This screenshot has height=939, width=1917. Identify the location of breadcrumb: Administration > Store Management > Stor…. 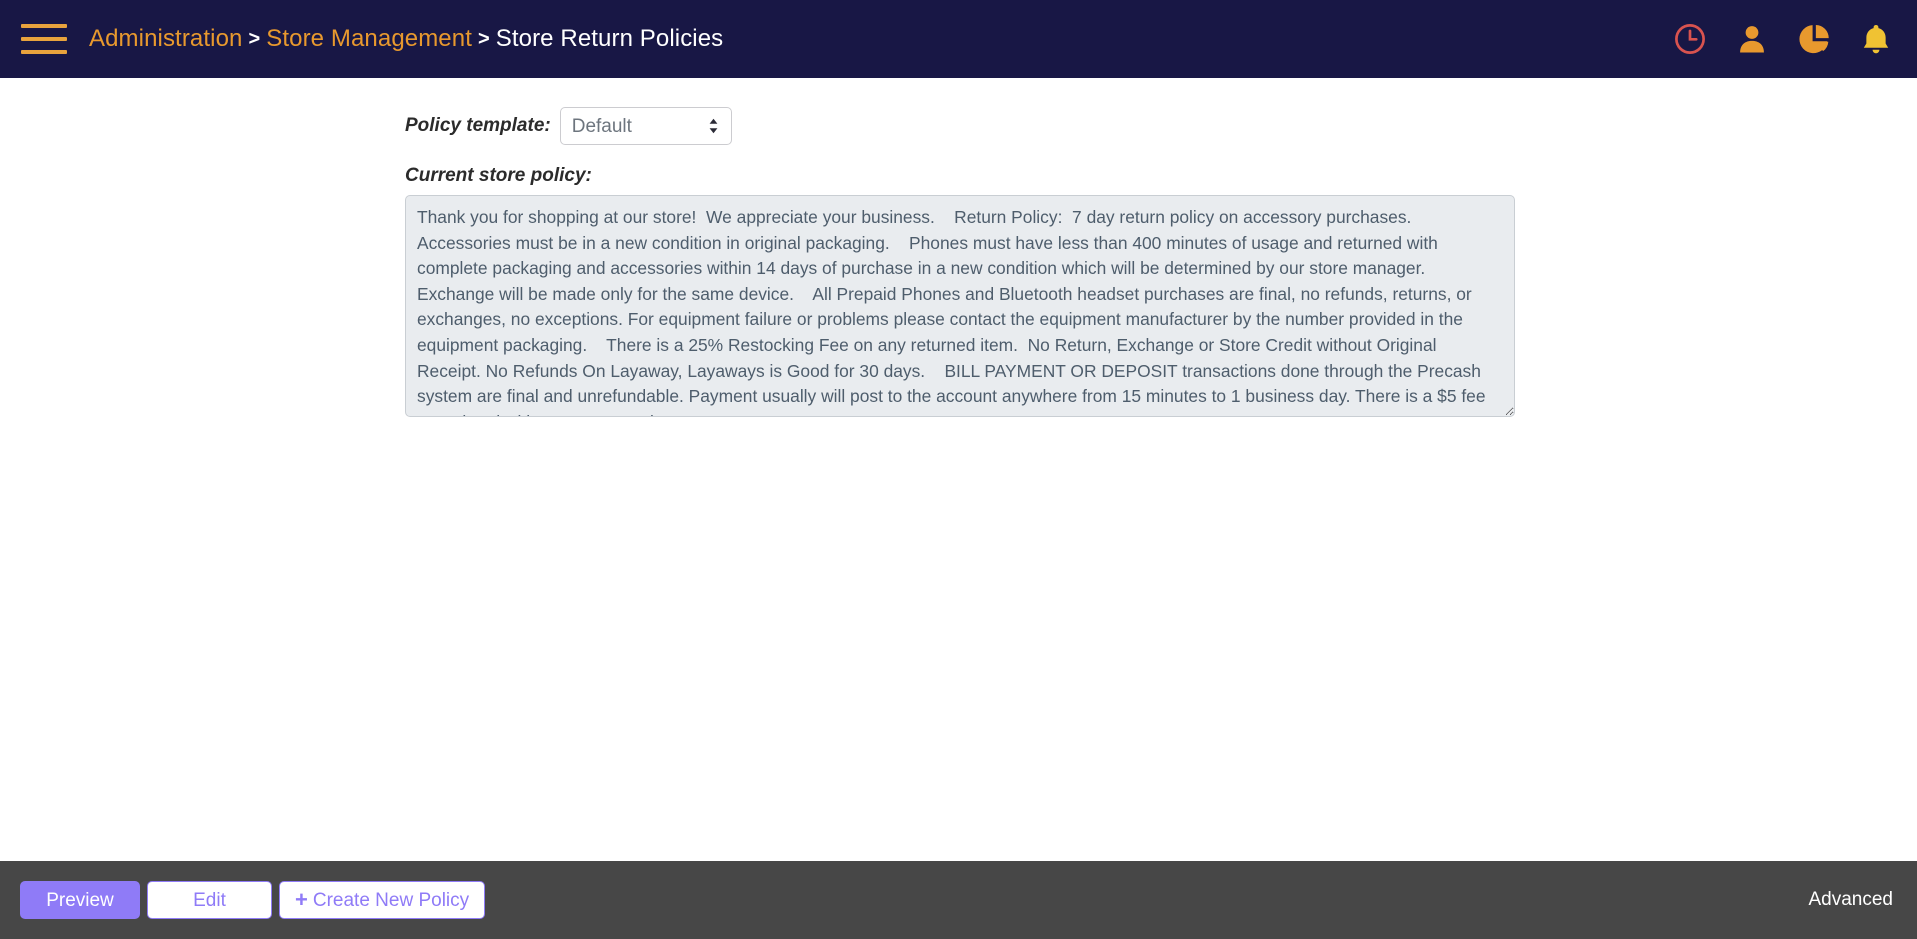
(406, 39).